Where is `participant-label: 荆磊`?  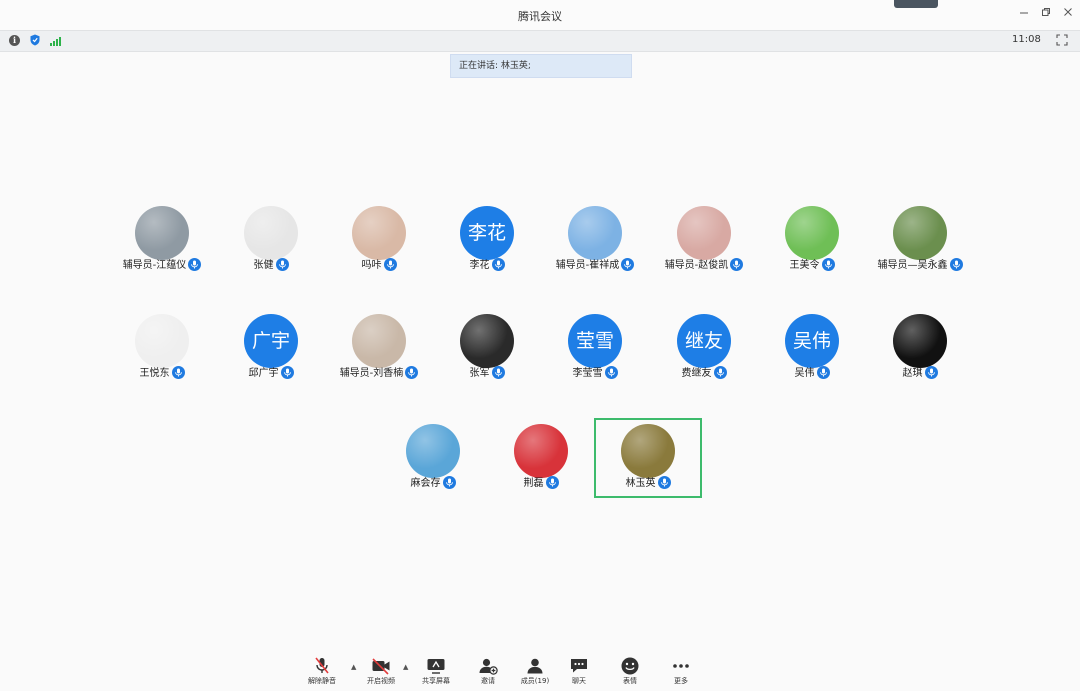
participant-label: 荆磊 is located at coordinates (541, 481).